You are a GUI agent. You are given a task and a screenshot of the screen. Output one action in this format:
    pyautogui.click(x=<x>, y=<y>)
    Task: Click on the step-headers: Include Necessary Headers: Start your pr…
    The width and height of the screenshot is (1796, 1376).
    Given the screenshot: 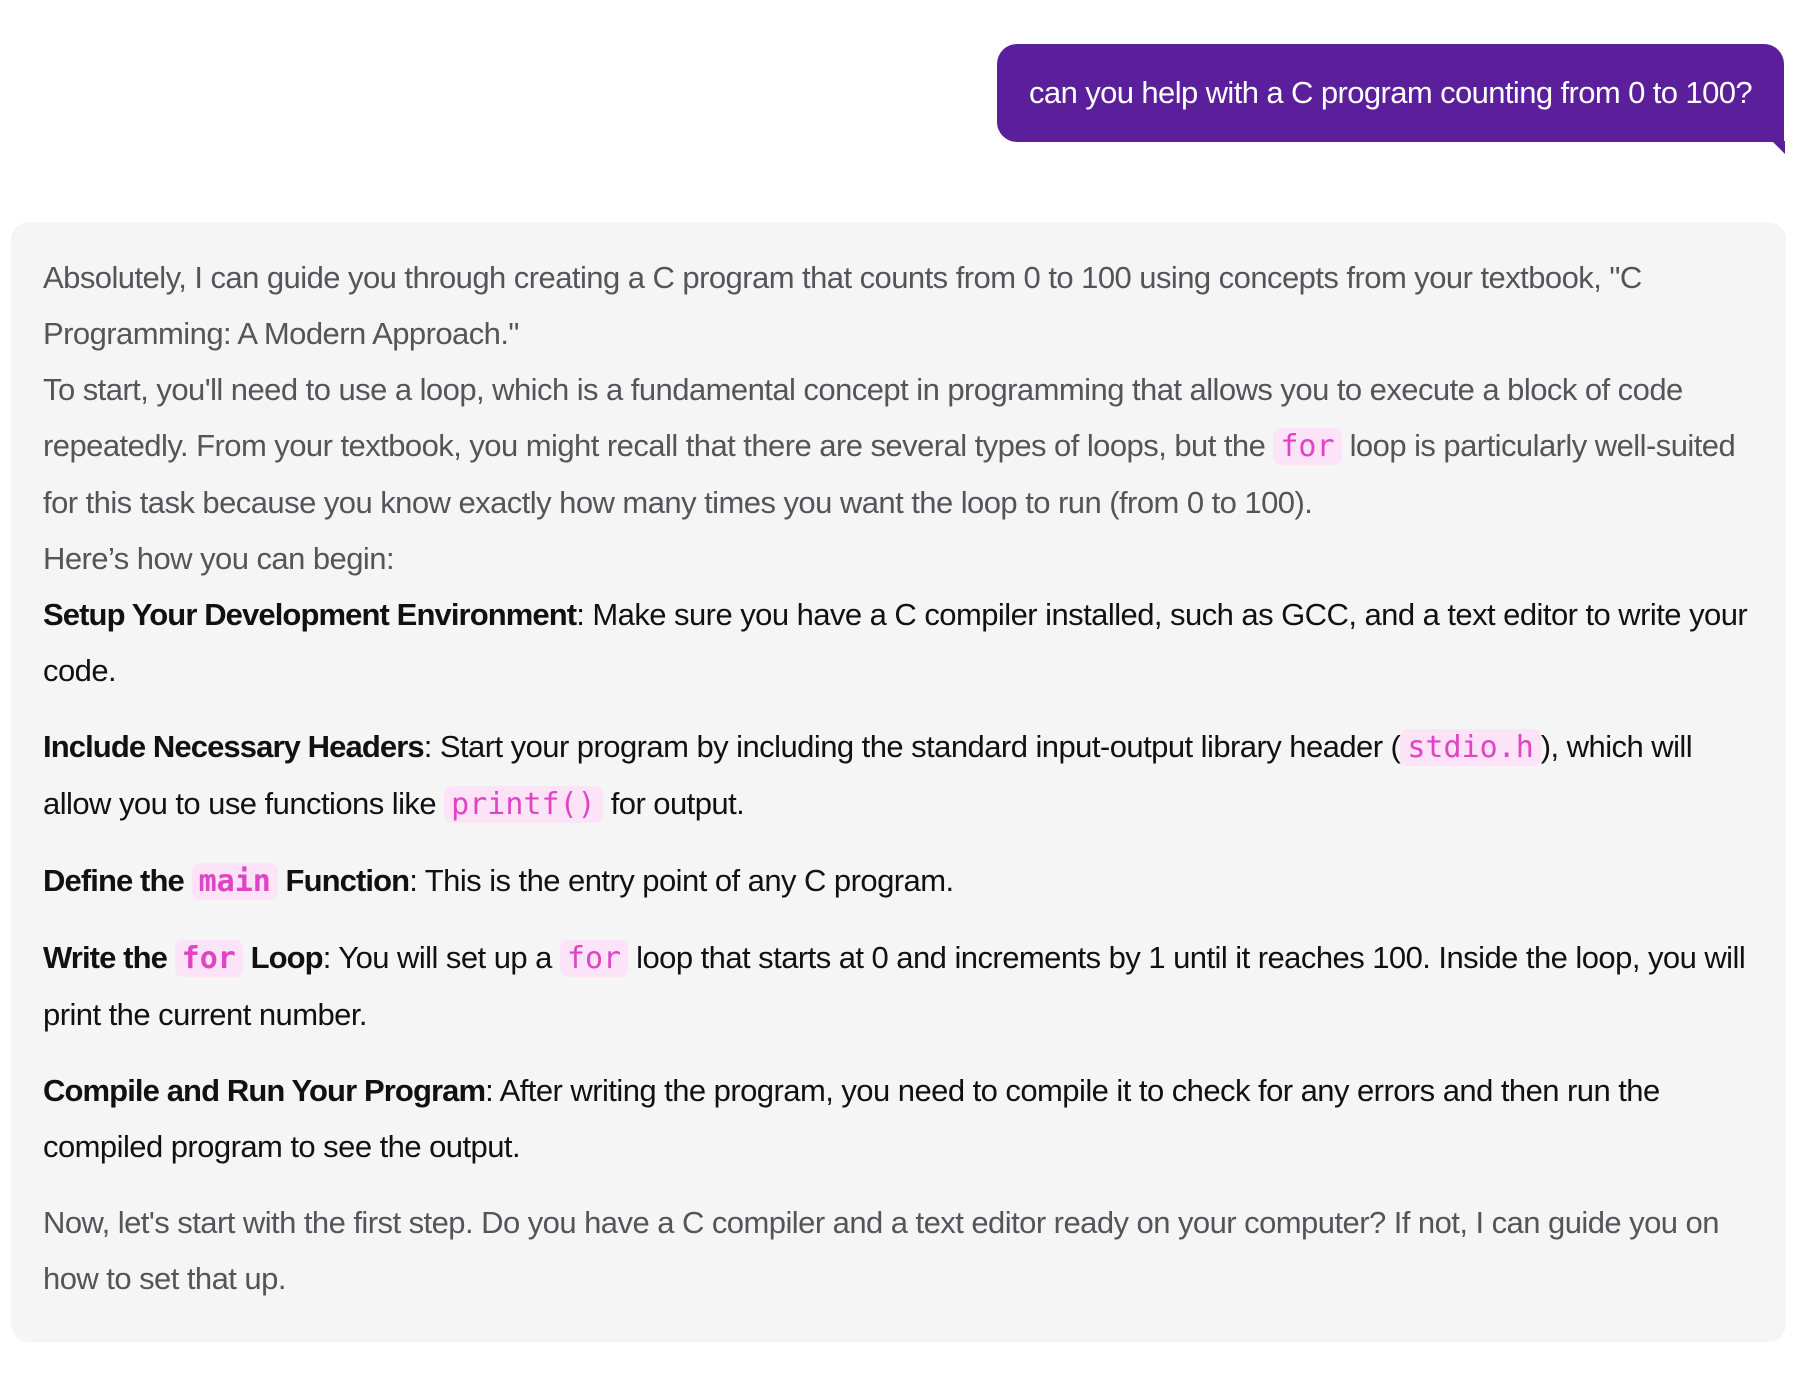 What is the action you would take?
    pyautogui.click(x=897, y=776)
    